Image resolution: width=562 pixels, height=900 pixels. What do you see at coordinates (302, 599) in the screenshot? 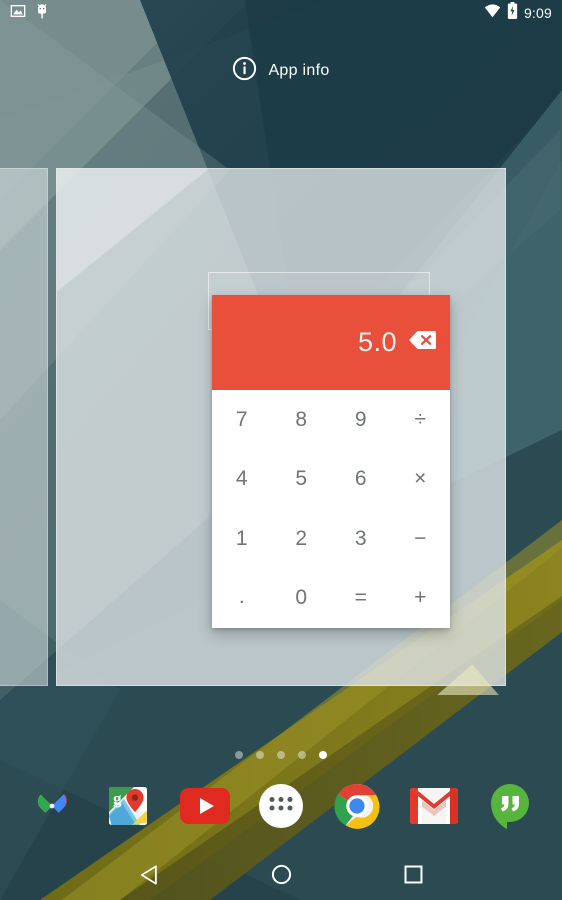
I see `calc-key-0: 0` at bounding box center [302, 599].